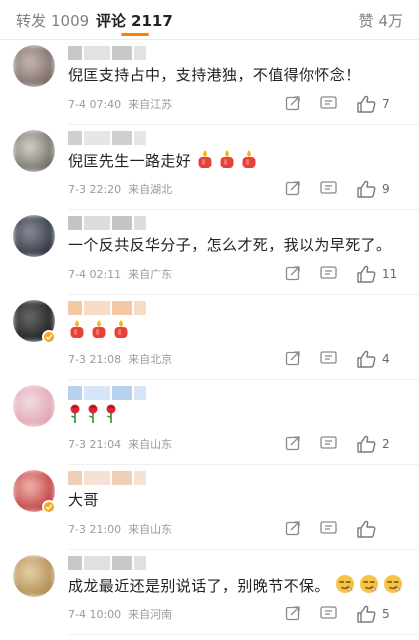 The height and width of the screenshot is (640, 419). What do you see at coordinates (381, 274) in the screenshot?
I see `like-button: 11` at bounding box center [381, 274].